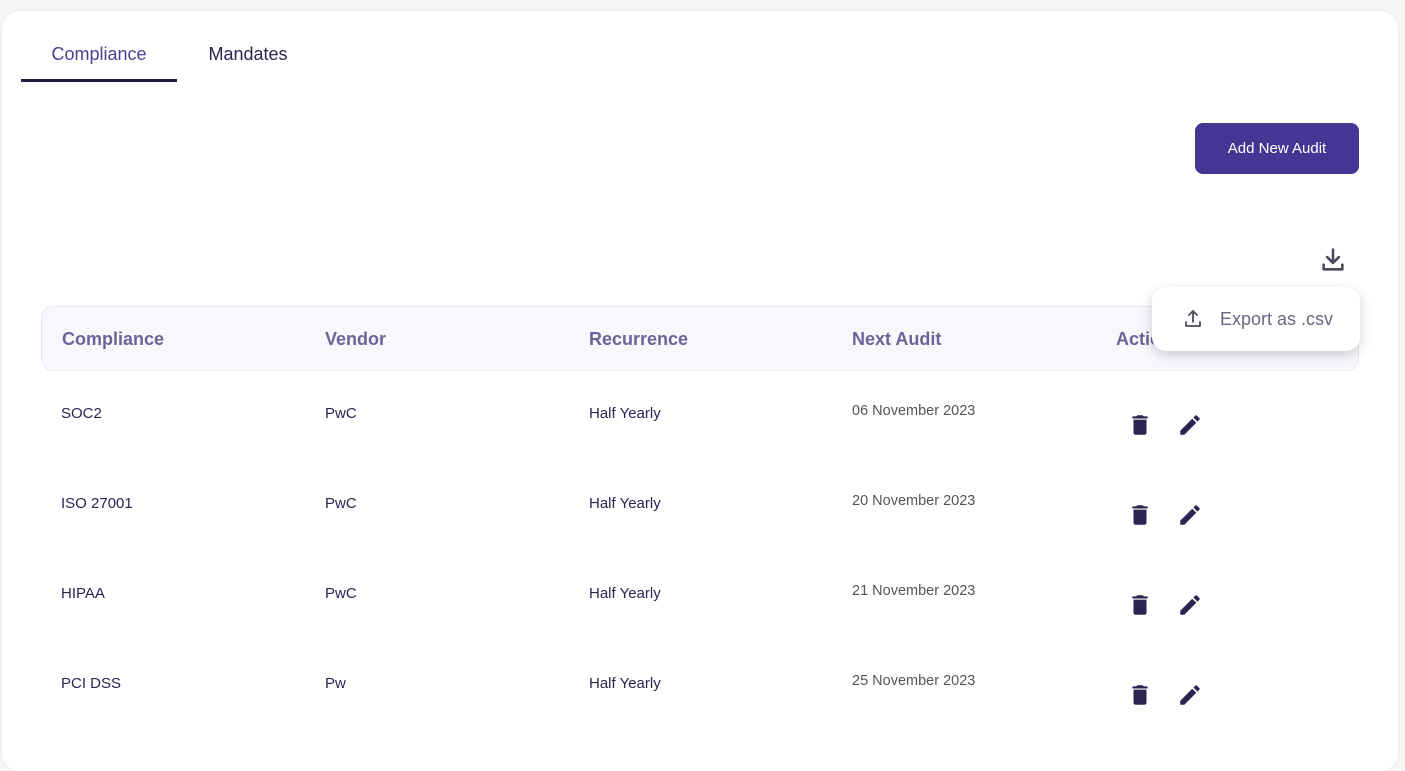 This screenshot has width=1405, height=771. Describe the element at coordinates (81, 413) in the screenshot. I see `compliance-cell: SOC2` at that location.